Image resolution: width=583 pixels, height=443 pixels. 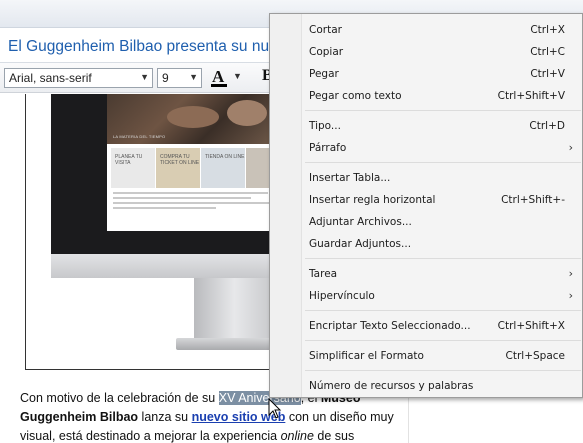 I want to click on menu-item-label: Insertar regla horizontal, so click(x=372, y=200).